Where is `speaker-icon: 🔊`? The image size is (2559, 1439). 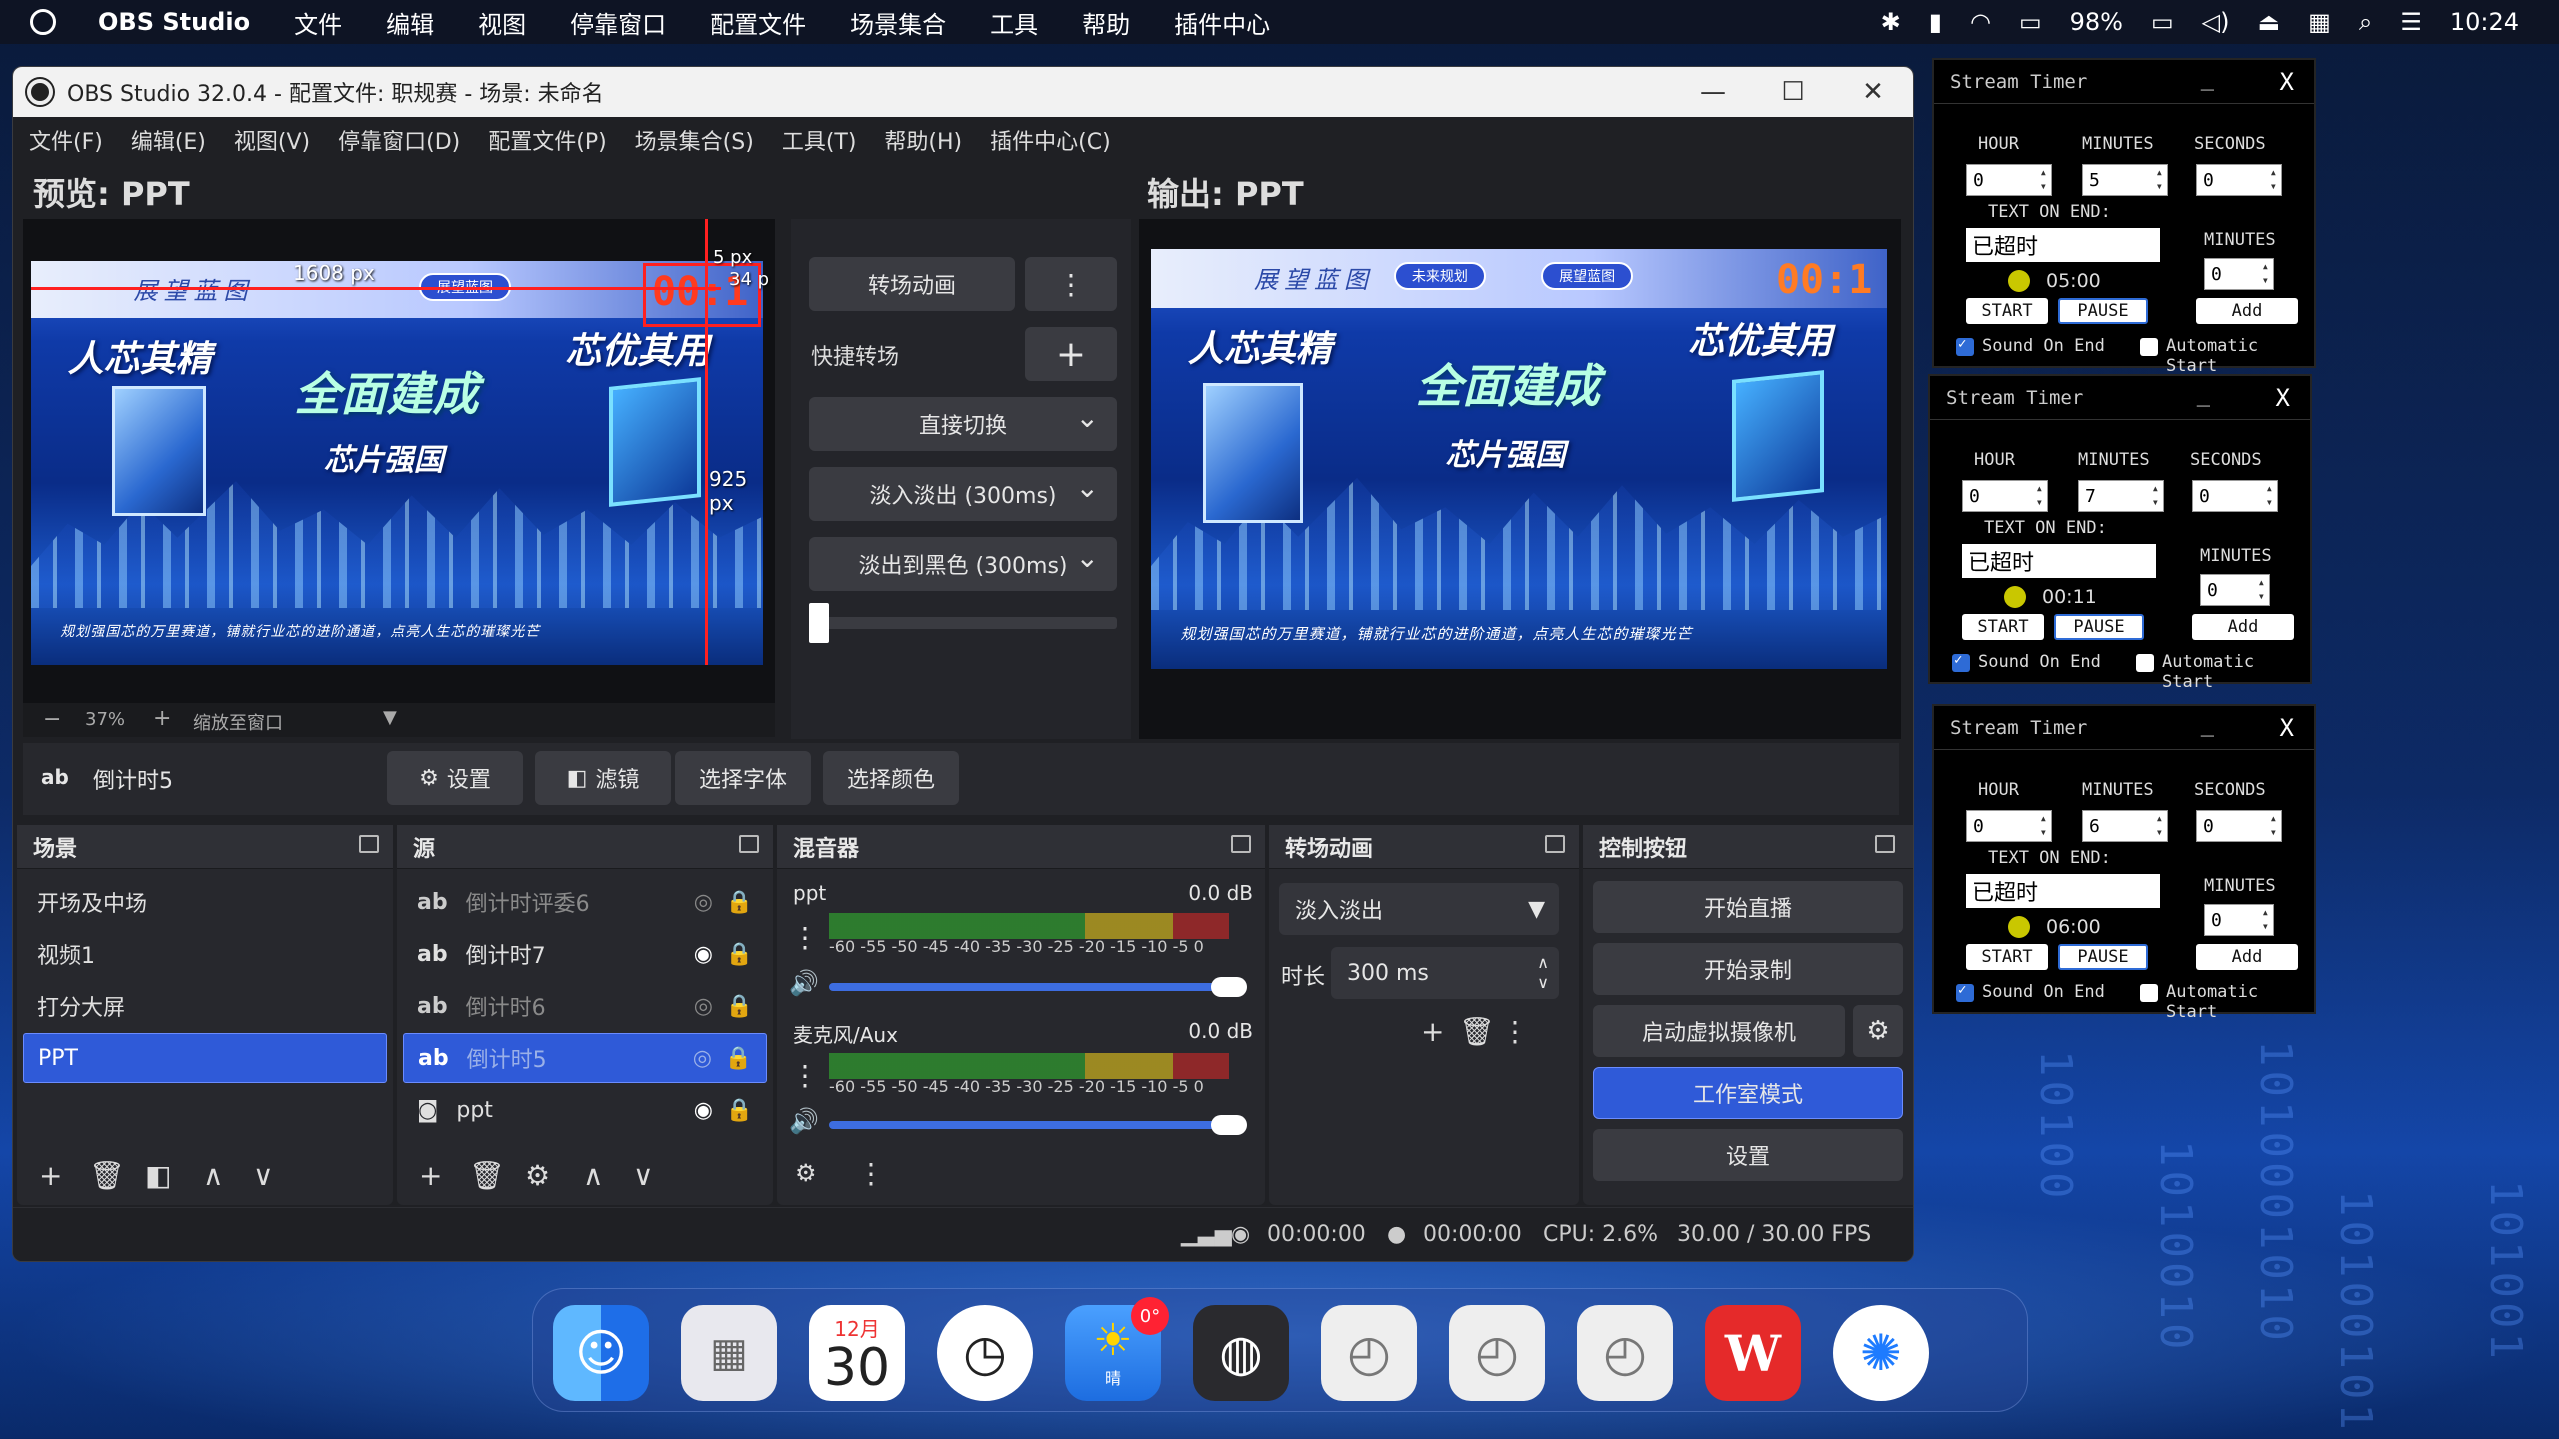 speaker-icon: 🔊 is located at coordinates (804, 983).